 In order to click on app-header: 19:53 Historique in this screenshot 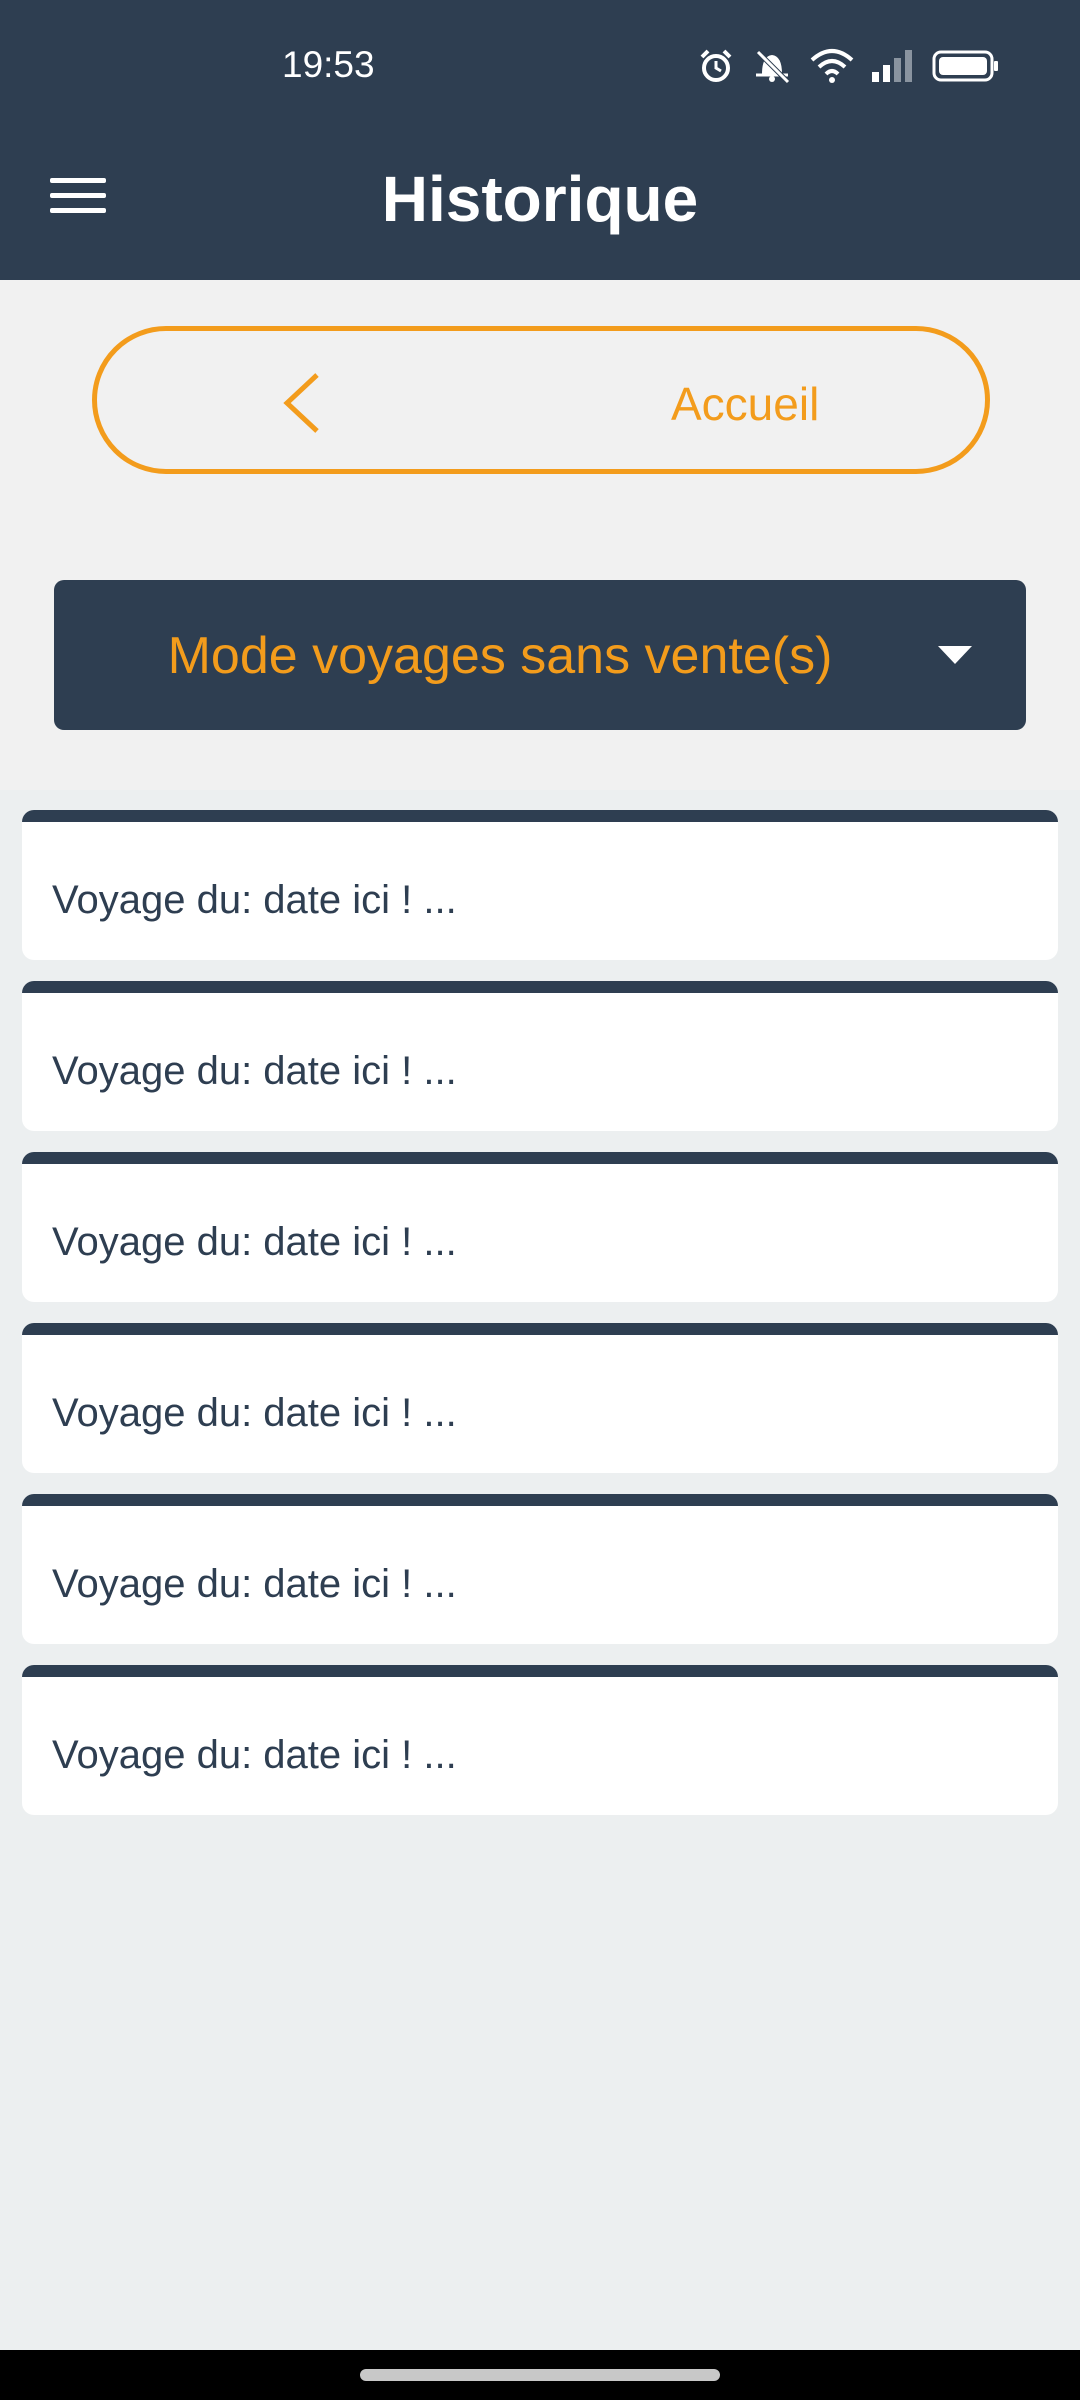, I will do `click(540, 140)`.